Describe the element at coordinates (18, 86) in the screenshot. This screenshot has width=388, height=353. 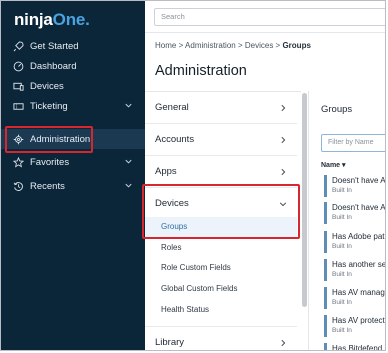
I see `devices-icon` at that location.